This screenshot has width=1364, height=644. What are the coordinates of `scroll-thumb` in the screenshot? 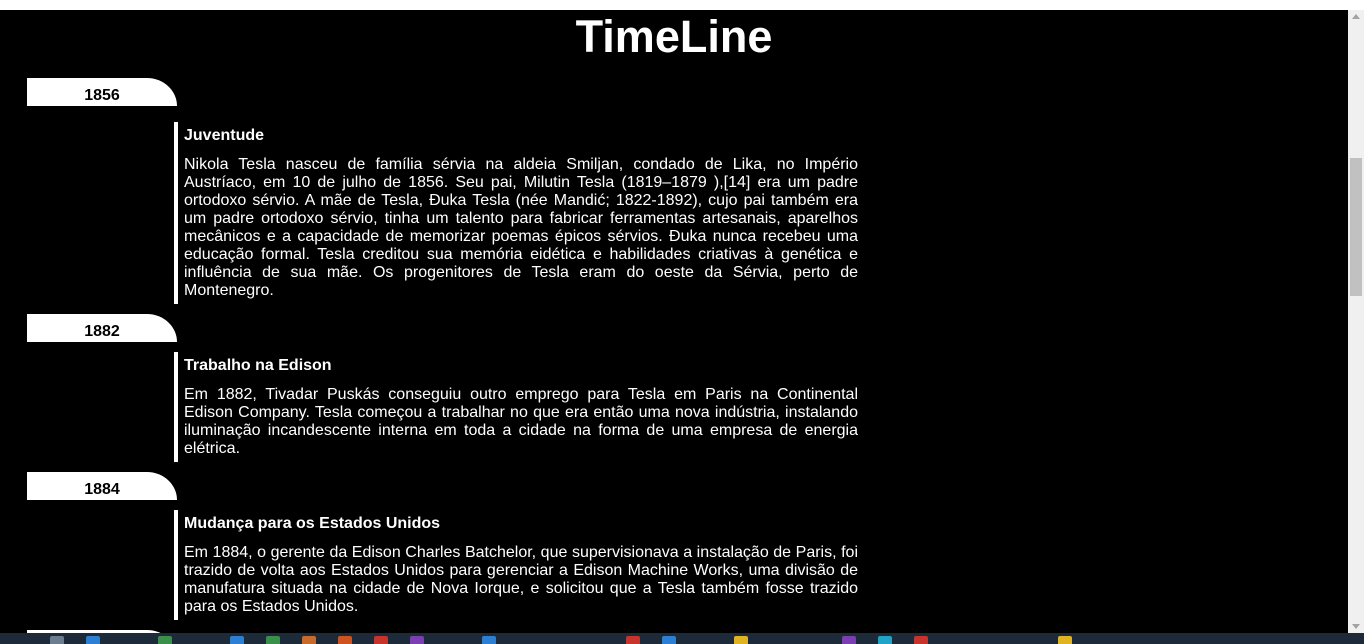 It's located at (1356, 227).